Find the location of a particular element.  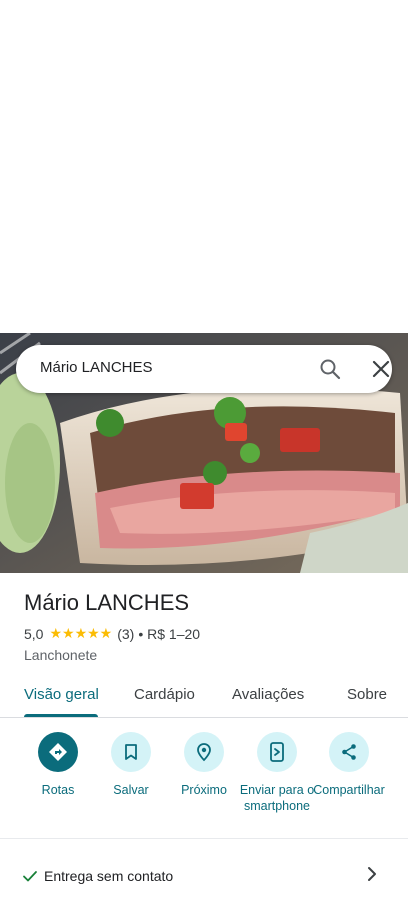

send-to-phone-label: Enviar para o smartphone is located at coordinates (277, 798).